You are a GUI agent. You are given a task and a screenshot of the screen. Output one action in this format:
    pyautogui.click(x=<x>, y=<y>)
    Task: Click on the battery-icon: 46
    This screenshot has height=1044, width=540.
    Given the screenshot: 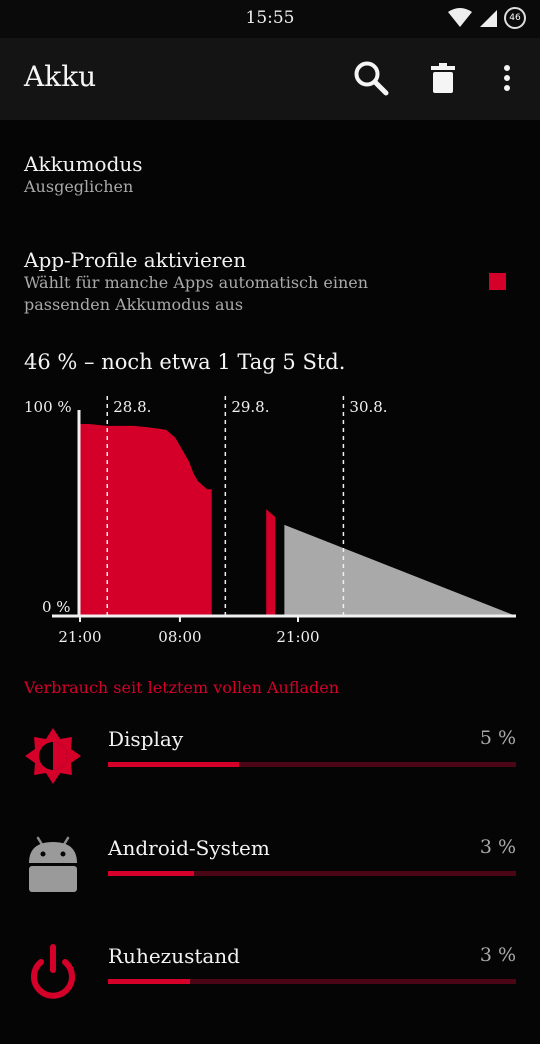 What is the action you would take?
    pyautogui.click(x=515, y=18)
    